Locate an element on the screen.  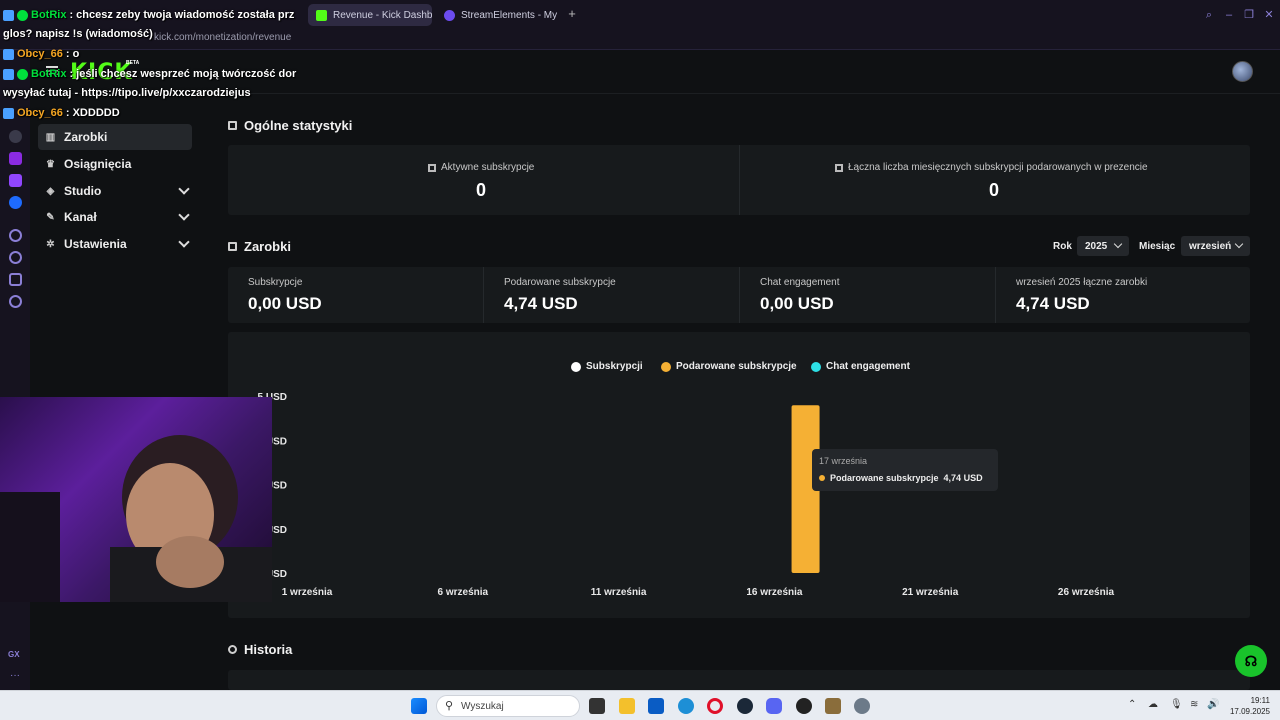
obs-icon is located at coordinates (804, 706).